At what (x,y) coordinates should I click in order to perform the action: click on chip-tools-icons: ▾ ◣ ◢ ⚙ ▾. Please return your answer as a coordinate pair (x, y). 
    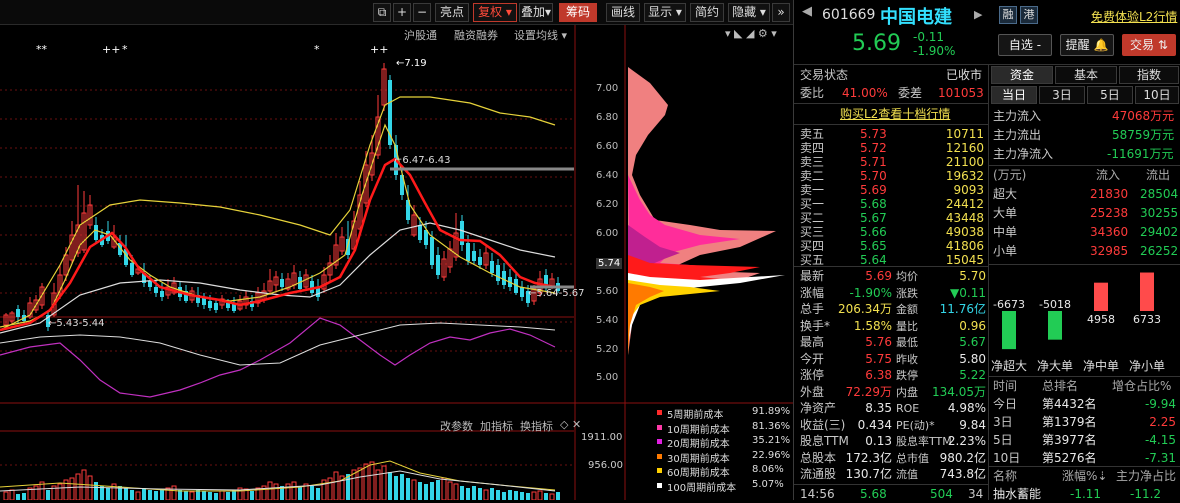
    Looking at the image, I should click on (751, 33).